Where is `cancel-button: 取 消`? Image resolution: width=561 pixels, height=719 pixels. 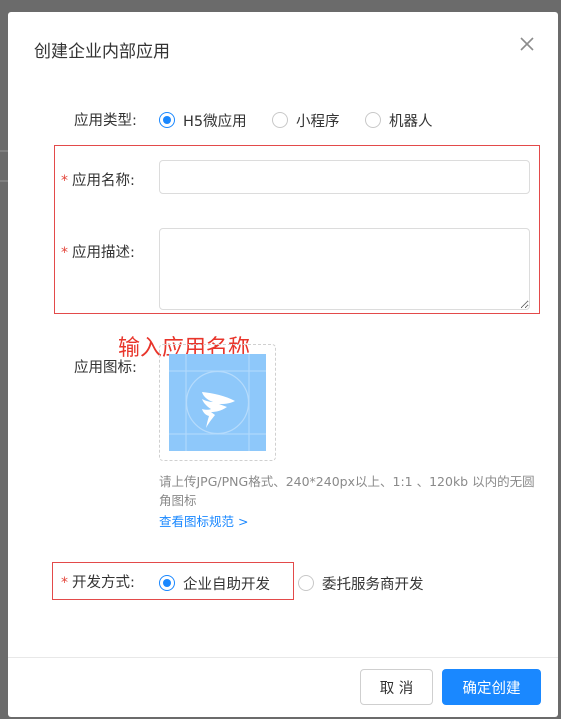 cancel-button: 取 消 is located at coordinates (396, 687).